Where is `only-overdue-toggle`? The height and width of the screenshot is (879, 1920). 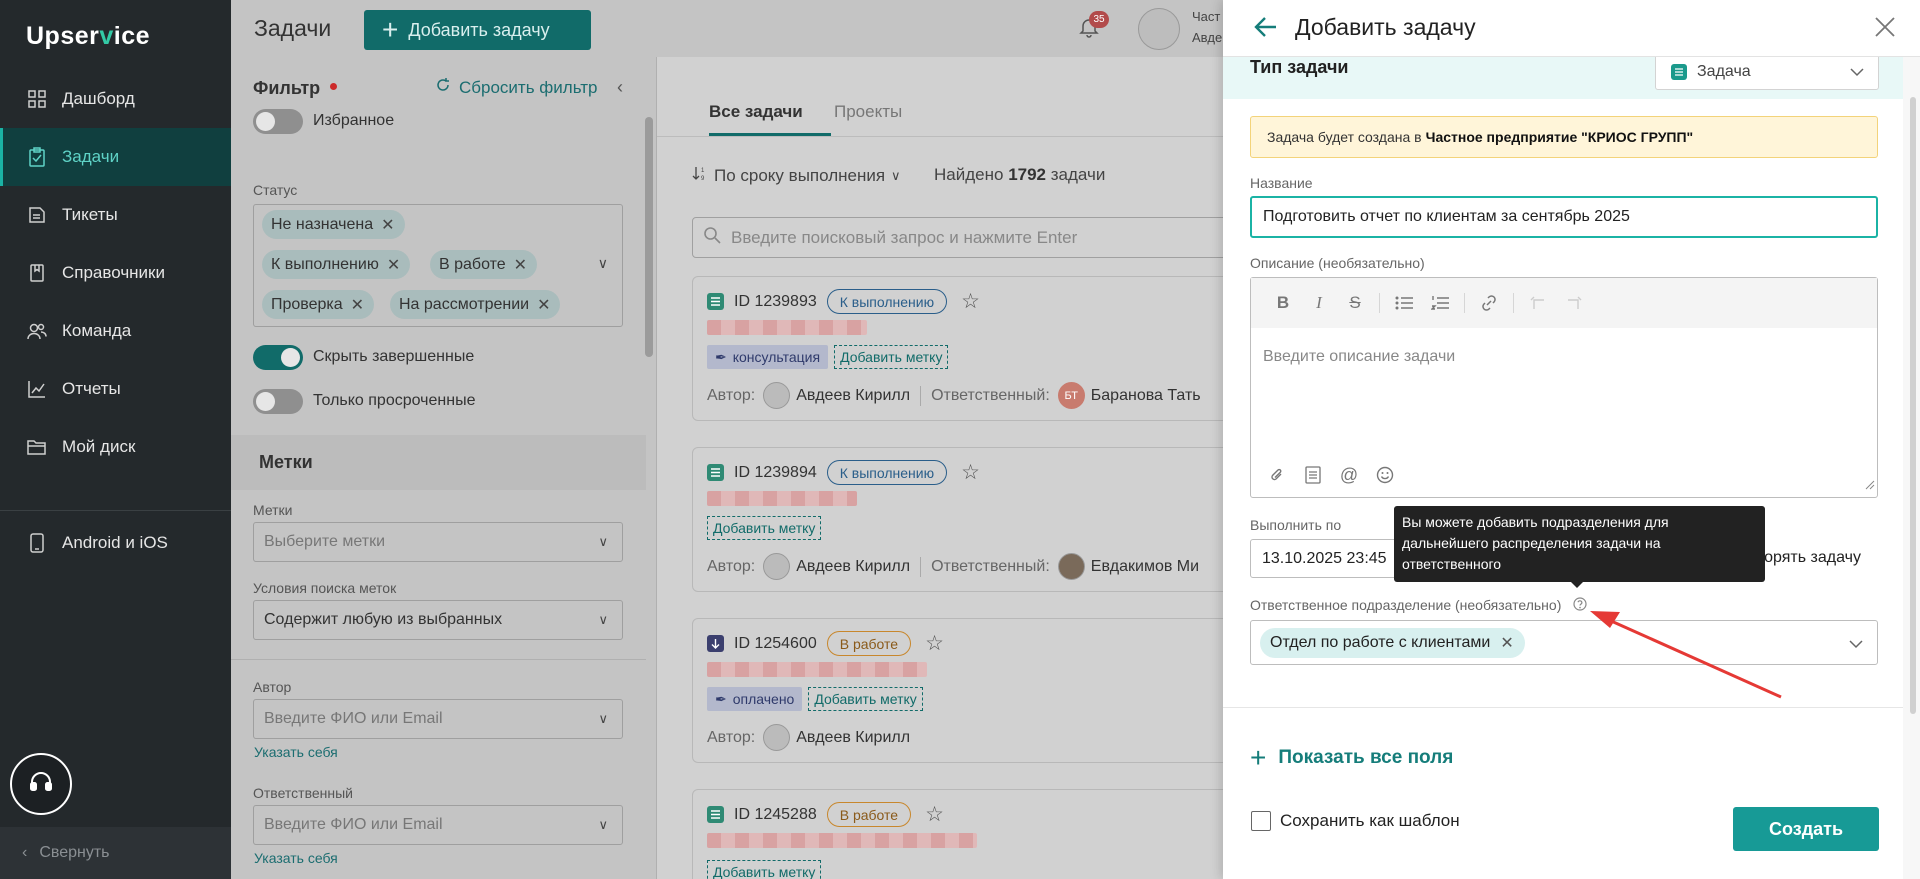
only-overdue-toggle is located at coordinates (278, 401).